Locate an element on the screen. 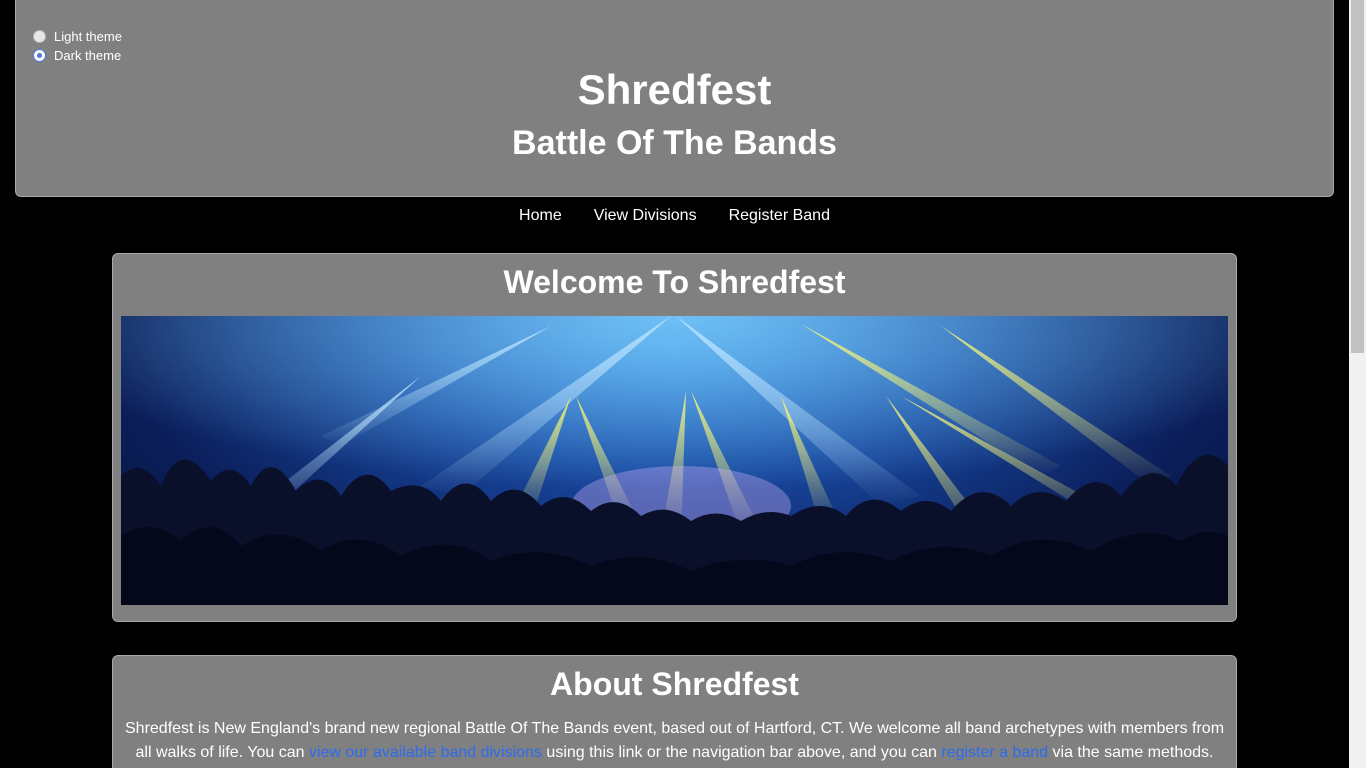 The height and width of the screenshot is (768, 1366). light-theme-radio is located at coordinates (39, 36).